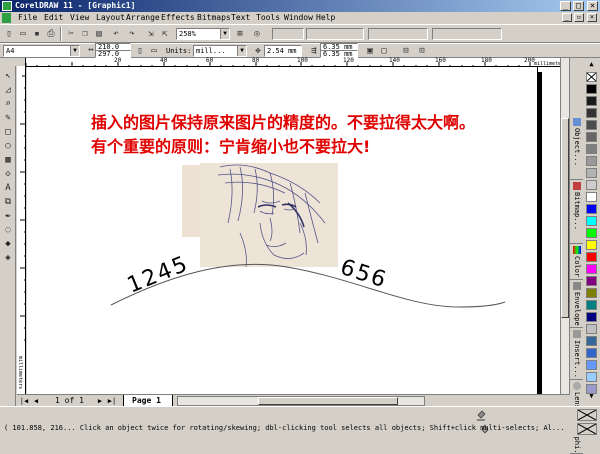 Image resolution: width=600 pixels, height=454 pixels. Describe the element at coordinates (587, 429) in the screenshot. I see `outline-color-swatch` at that location.